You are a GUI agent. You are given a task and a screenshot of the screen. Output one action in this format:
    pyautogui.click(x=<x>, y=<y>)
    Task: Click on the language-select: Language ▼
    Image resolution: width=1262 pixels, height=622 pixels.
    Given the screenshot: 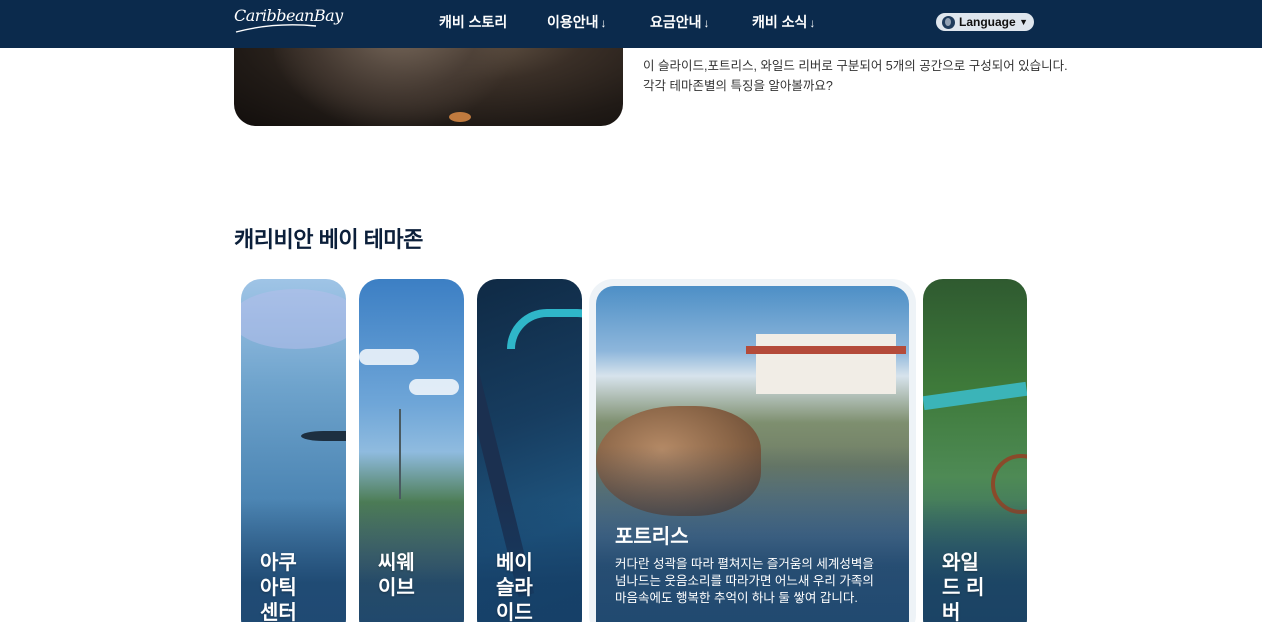 What is the action you would take?
    pyautogui.click(x=985, y=22)
    